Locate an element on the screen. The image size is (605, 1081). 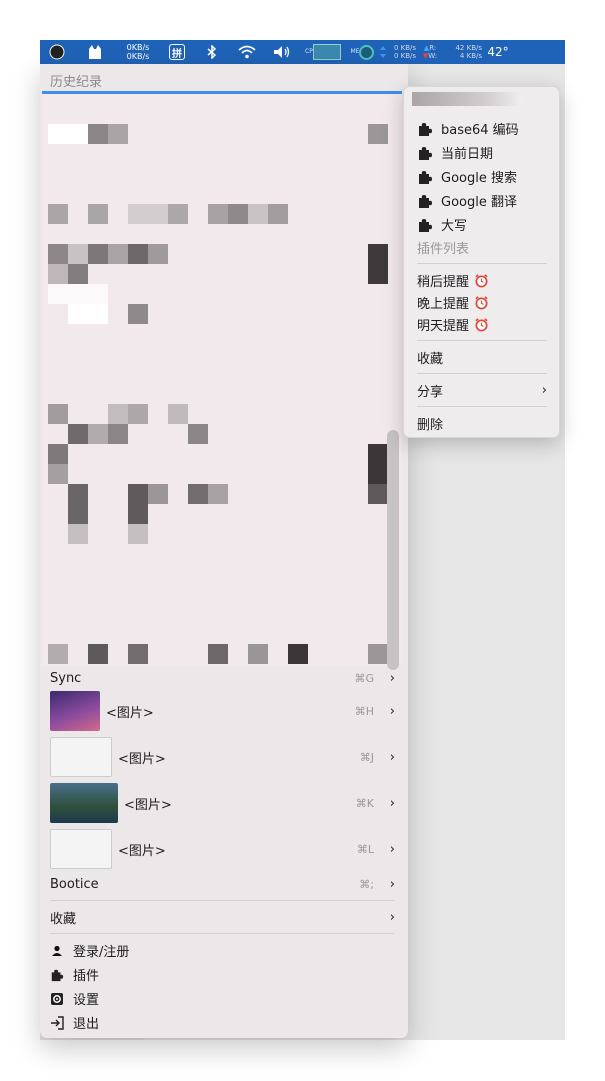
clip-shortcut: ⌘L is located at coordinates (365, 849).